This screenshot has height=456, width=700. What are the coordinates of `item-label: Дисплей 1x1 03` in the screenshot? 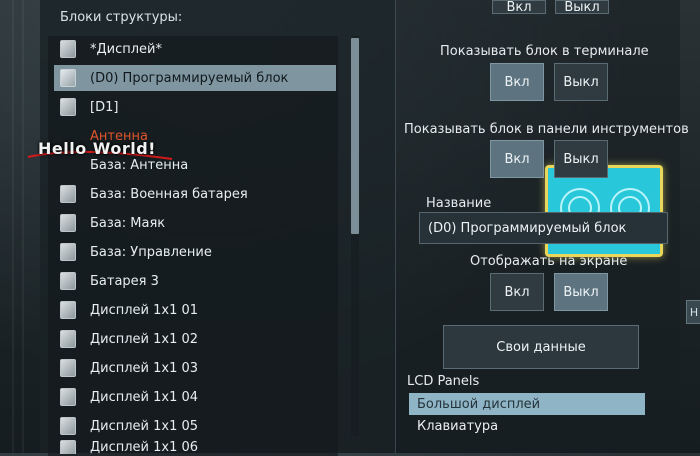 It's located at (144, 368).